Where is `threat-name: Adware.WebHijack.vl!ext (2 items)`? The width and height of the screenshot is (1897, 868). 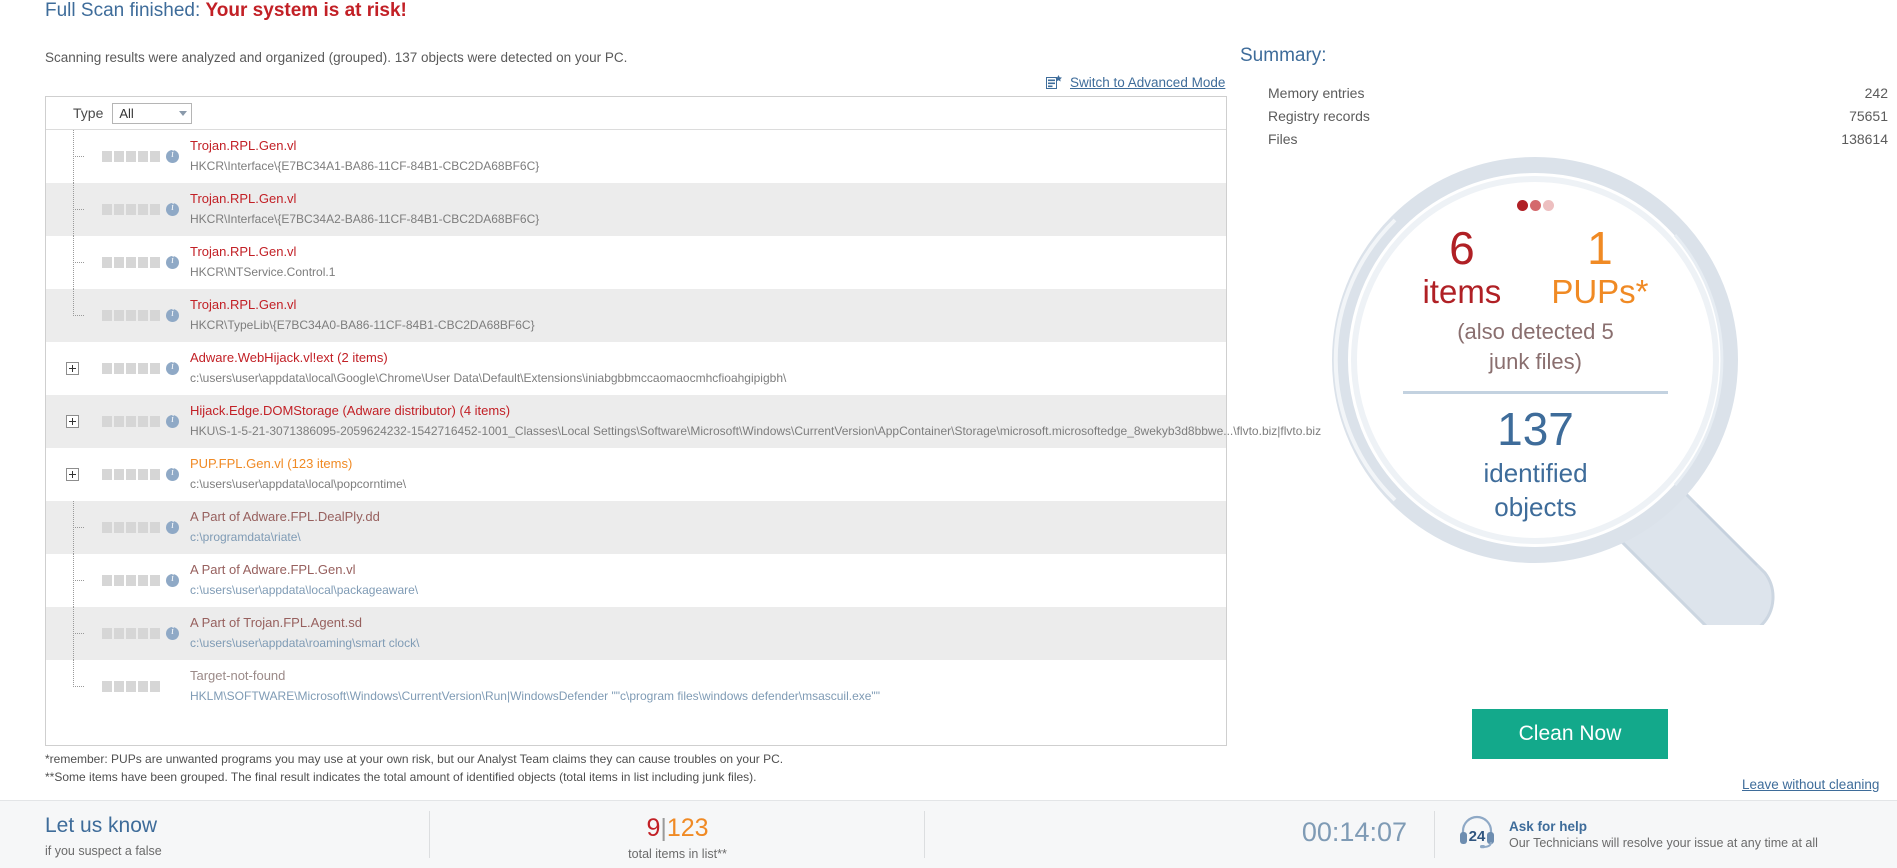 threat-name: Adware.WebHijack.vl!ext (2 items) is located at coordinates (488, 358).